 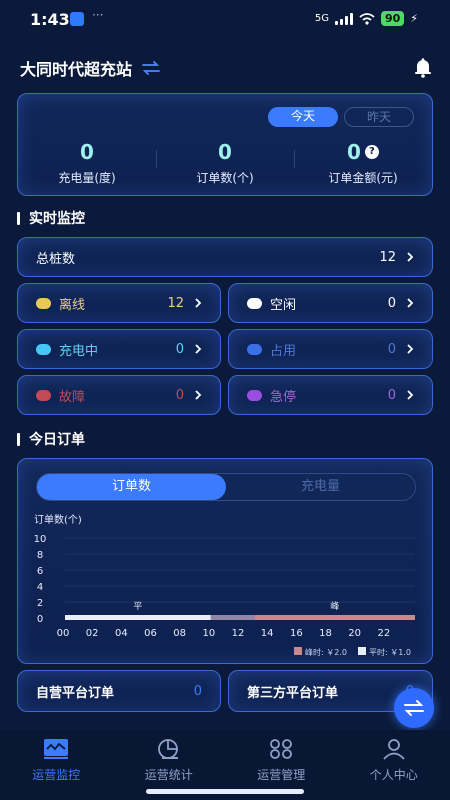 What do you see at coordinates (131, 487) in the screenshot?
I see `tab-order-count: 订单数` at bounding box center [131, 487].